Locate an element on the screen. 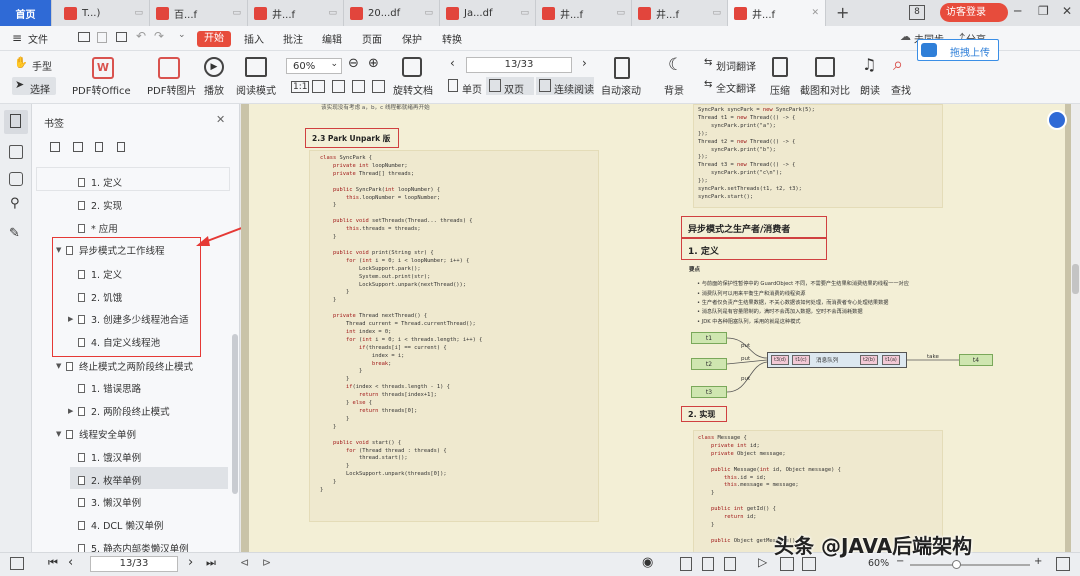 This screenshot has width=1080, height=576. bookmark-item-selected: 2. 枚举单例 is located at coordinates (109, 480).